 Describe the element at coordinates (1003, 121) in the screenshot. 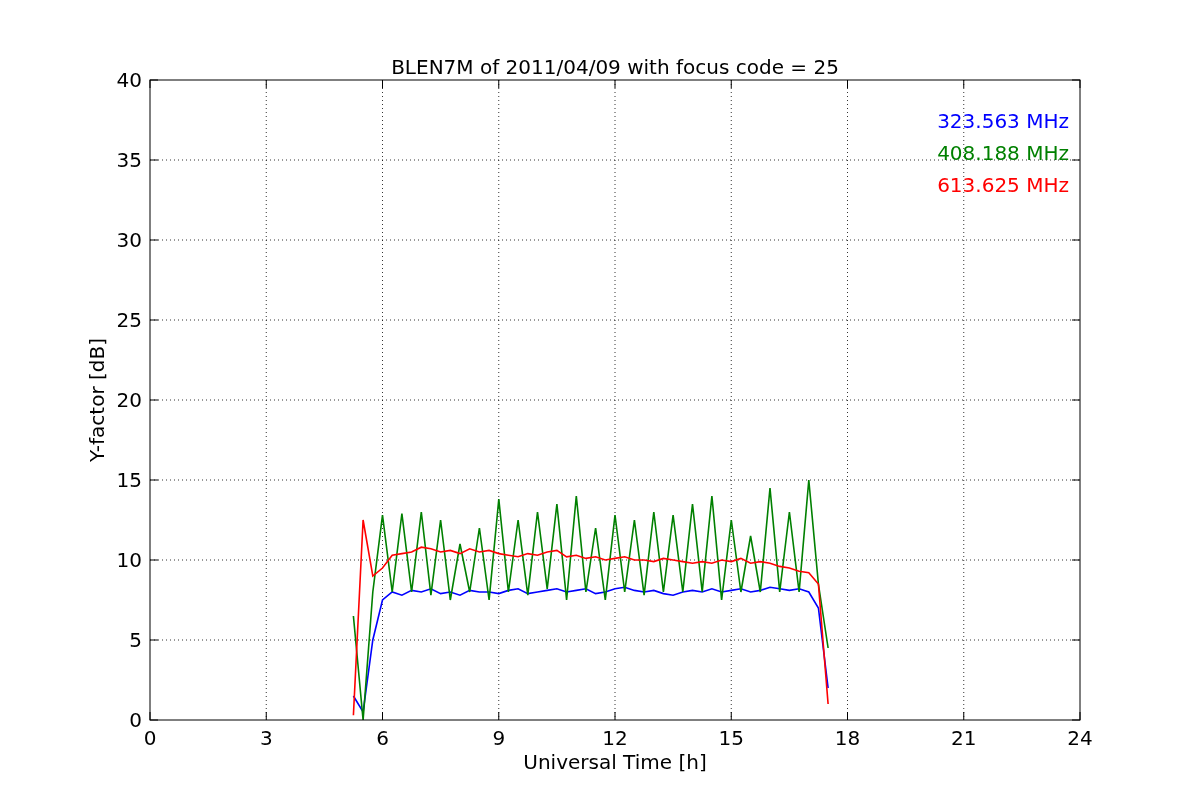

I see `legend-label: 323.563 MHz` at that location.